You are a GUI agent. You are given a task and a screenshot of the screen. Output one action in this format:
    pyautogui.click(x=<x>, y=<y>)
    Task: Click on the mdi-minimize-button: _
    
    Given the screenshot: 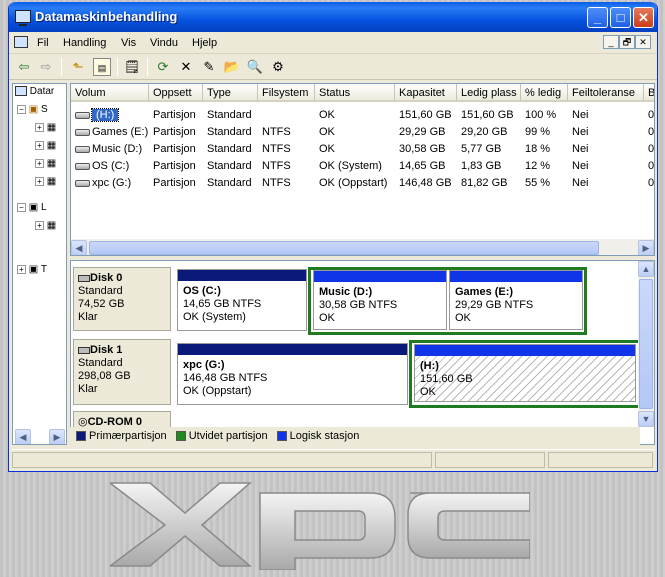 What is the action you would take?
    pyautogui.click(x=611, y=42)
    